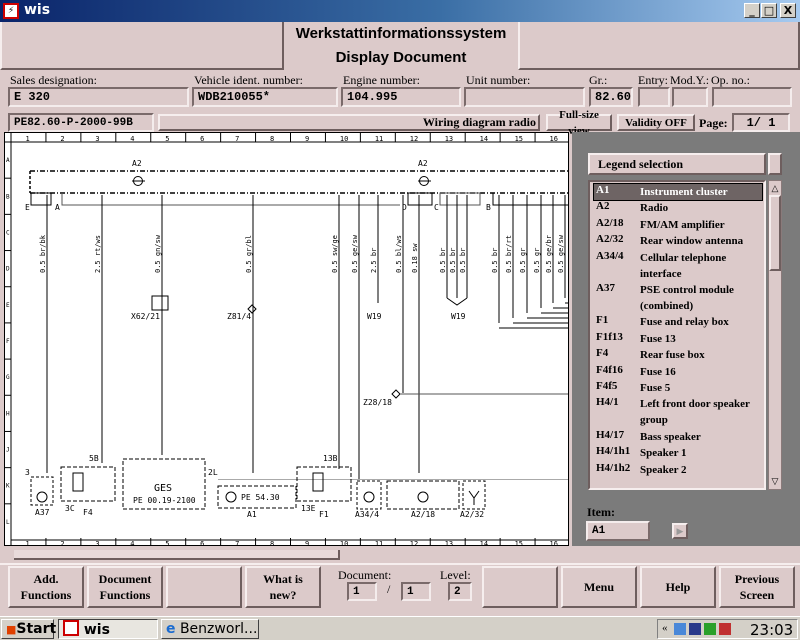 This screenshot has width=800, height=640. What do you see at coordinates (678, 322) in the screenshot?
I see `legend-item: F1 Fuse and relay box` at bounding box center [678, 322].